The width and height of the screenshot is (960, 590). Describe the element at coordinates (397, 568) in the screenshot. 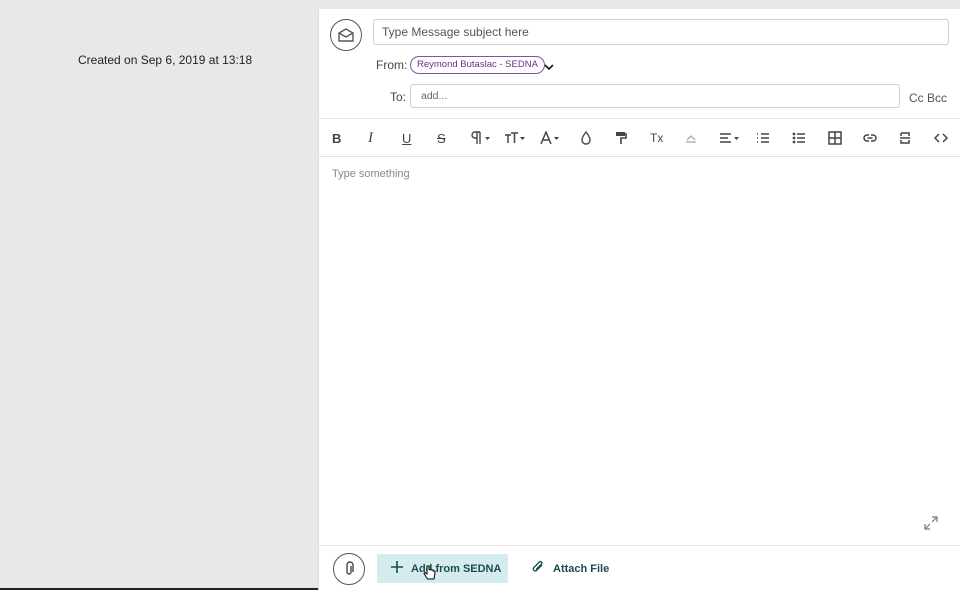

I see `plus-icon` at that location.